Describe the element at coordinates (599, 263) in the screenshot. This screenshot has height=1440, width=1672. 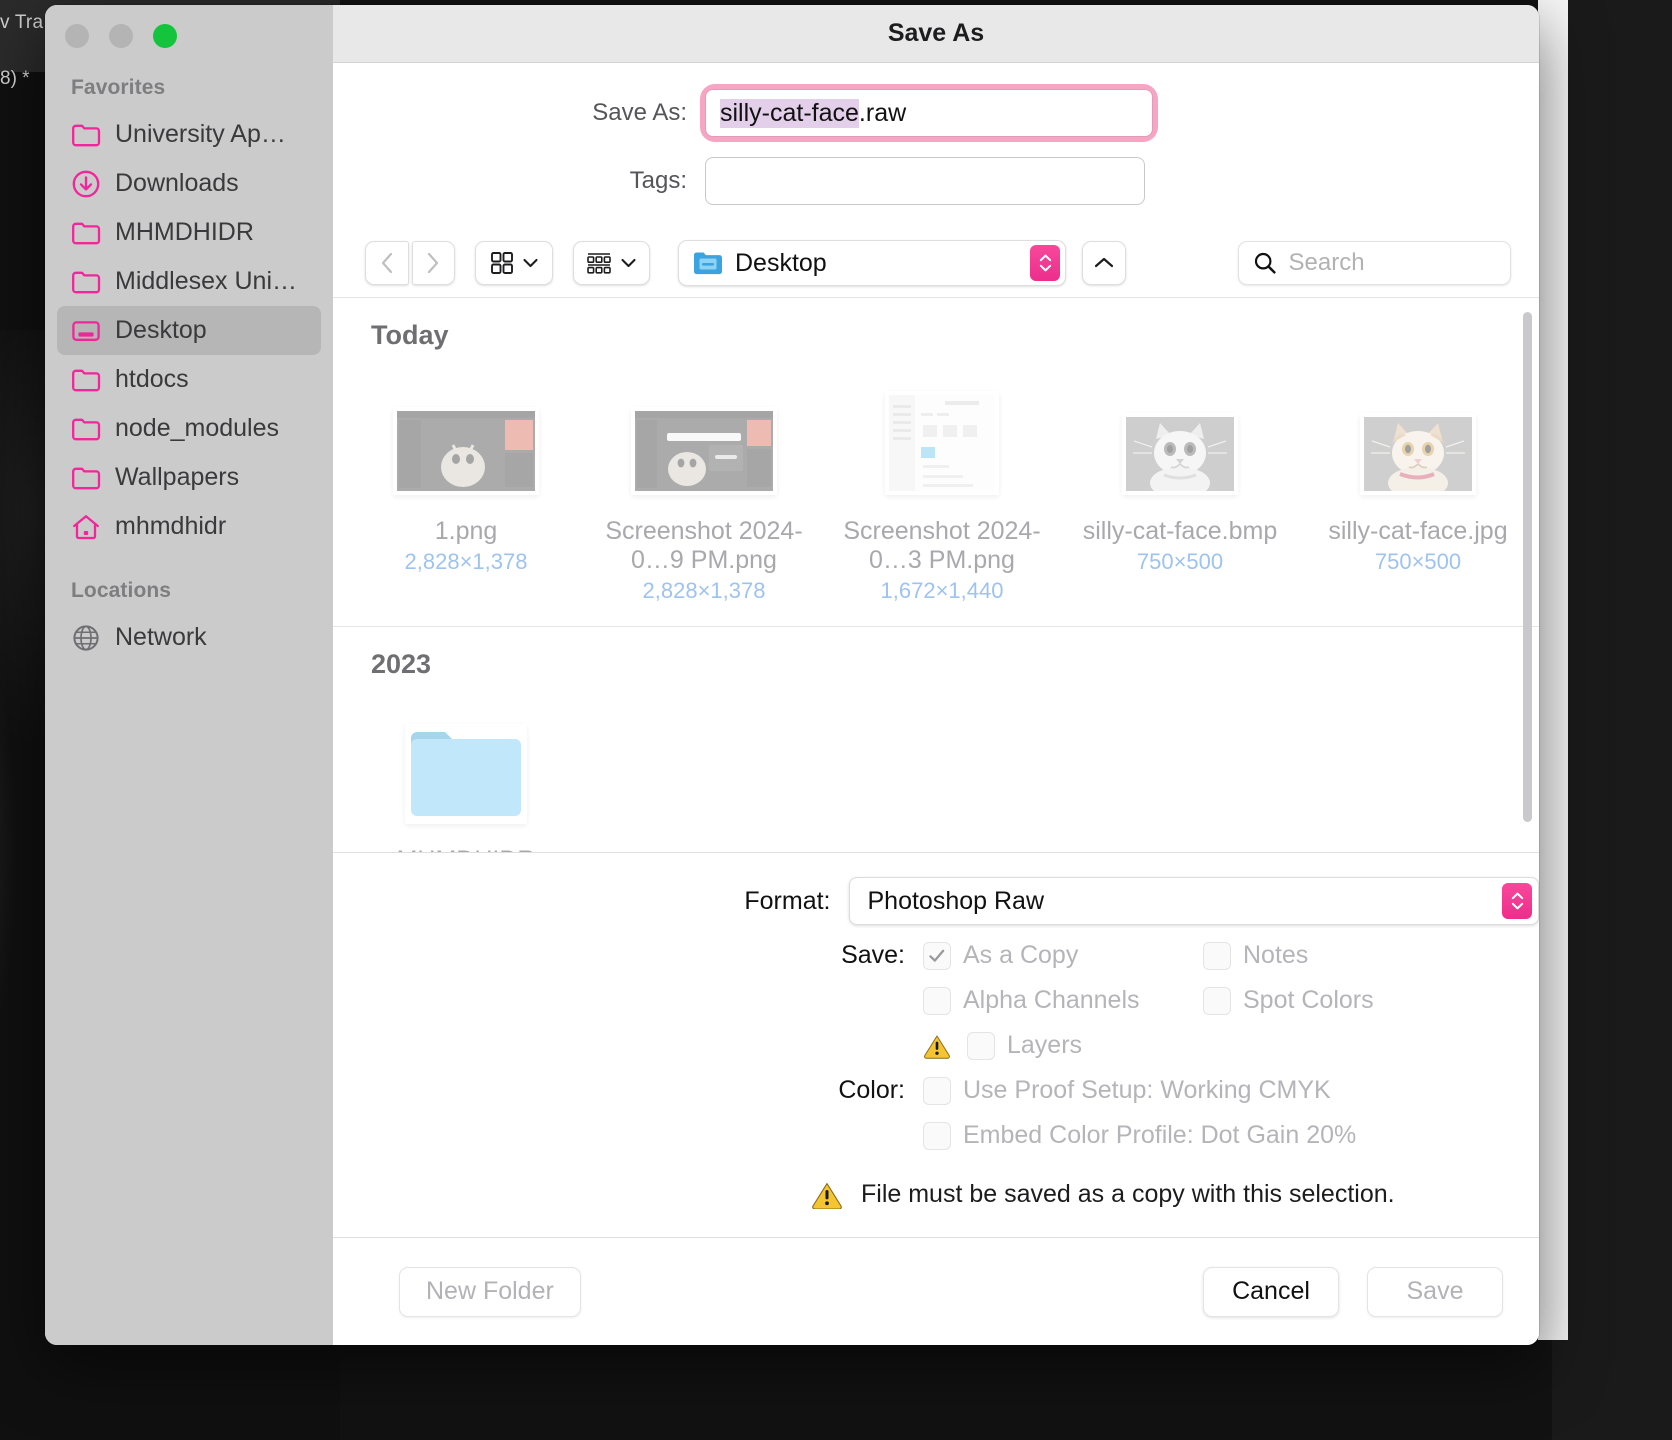
I see `group-view-icon` at that location.